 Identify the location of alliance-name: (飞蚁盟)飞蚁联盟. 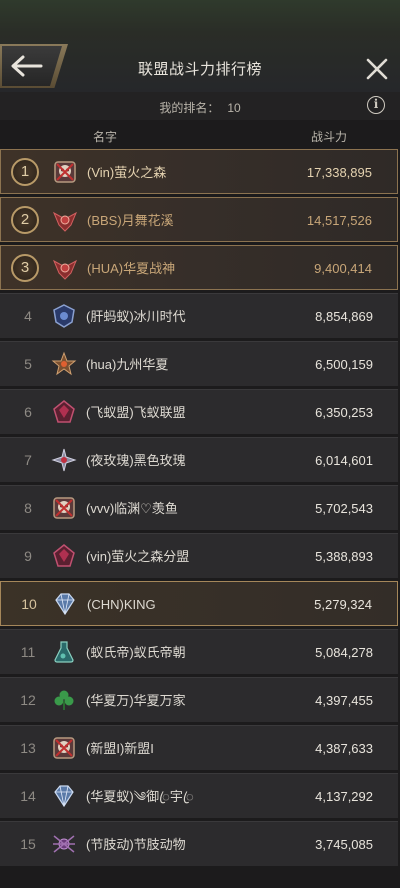
(136, 412).